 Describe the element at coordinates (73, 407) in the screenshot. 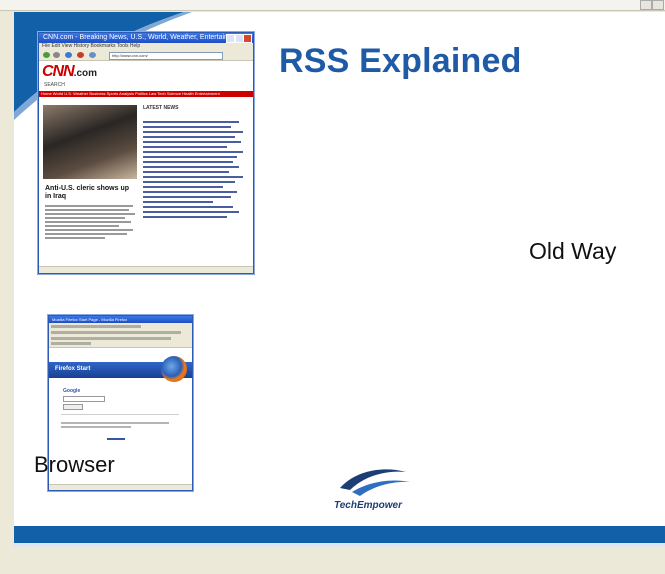

I see `google-search-button` at that location.